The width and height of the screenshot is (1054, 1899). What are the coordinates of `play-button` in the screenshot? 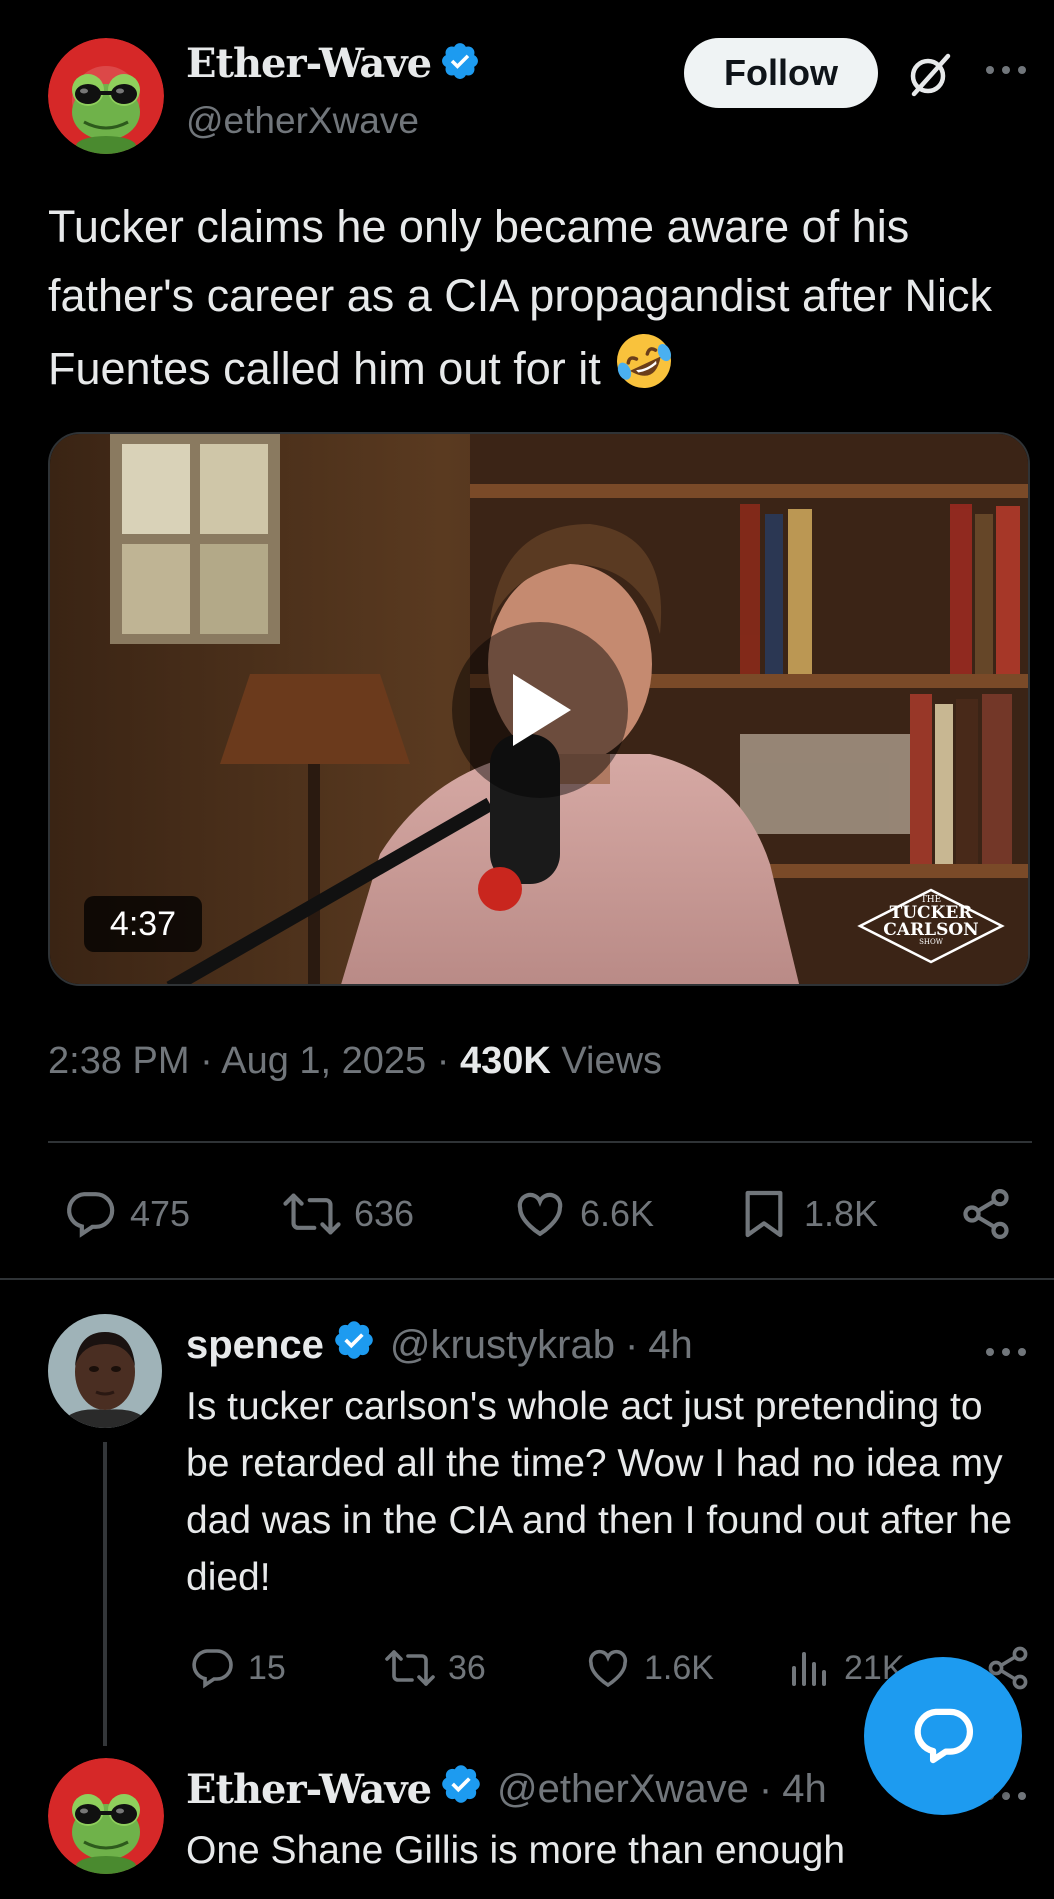 It's located at (540, 710).